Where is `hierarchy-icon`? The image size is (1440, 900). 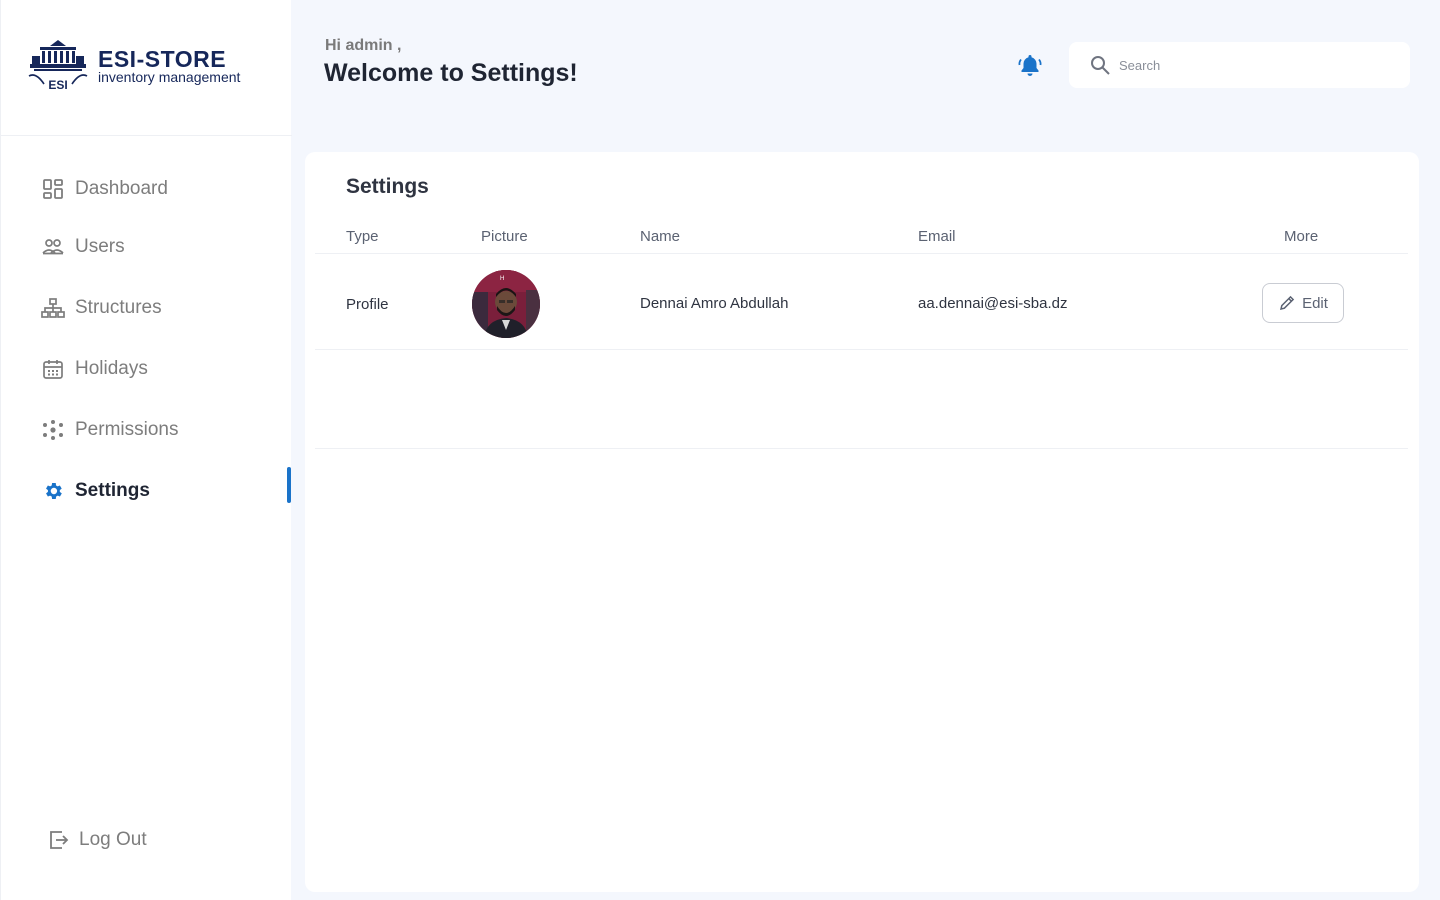 hierarchy-icon is located at coordinates (53, 308).